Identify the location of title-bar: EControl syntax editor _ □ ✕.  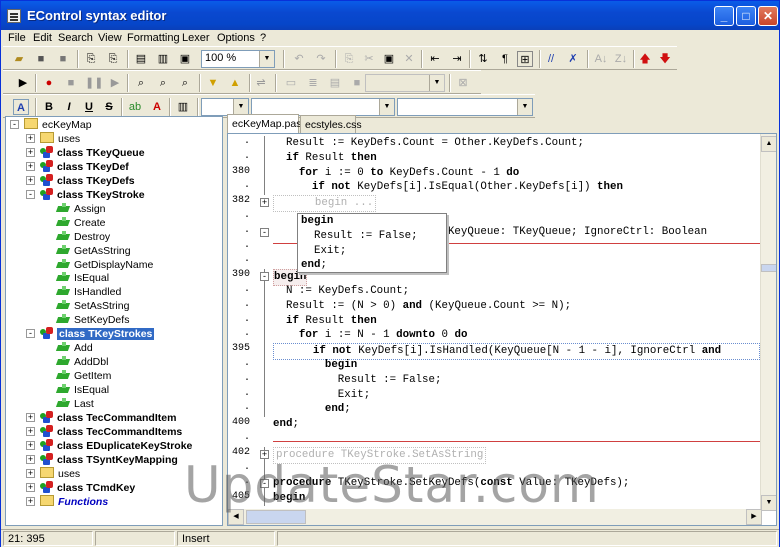
(390, 15).